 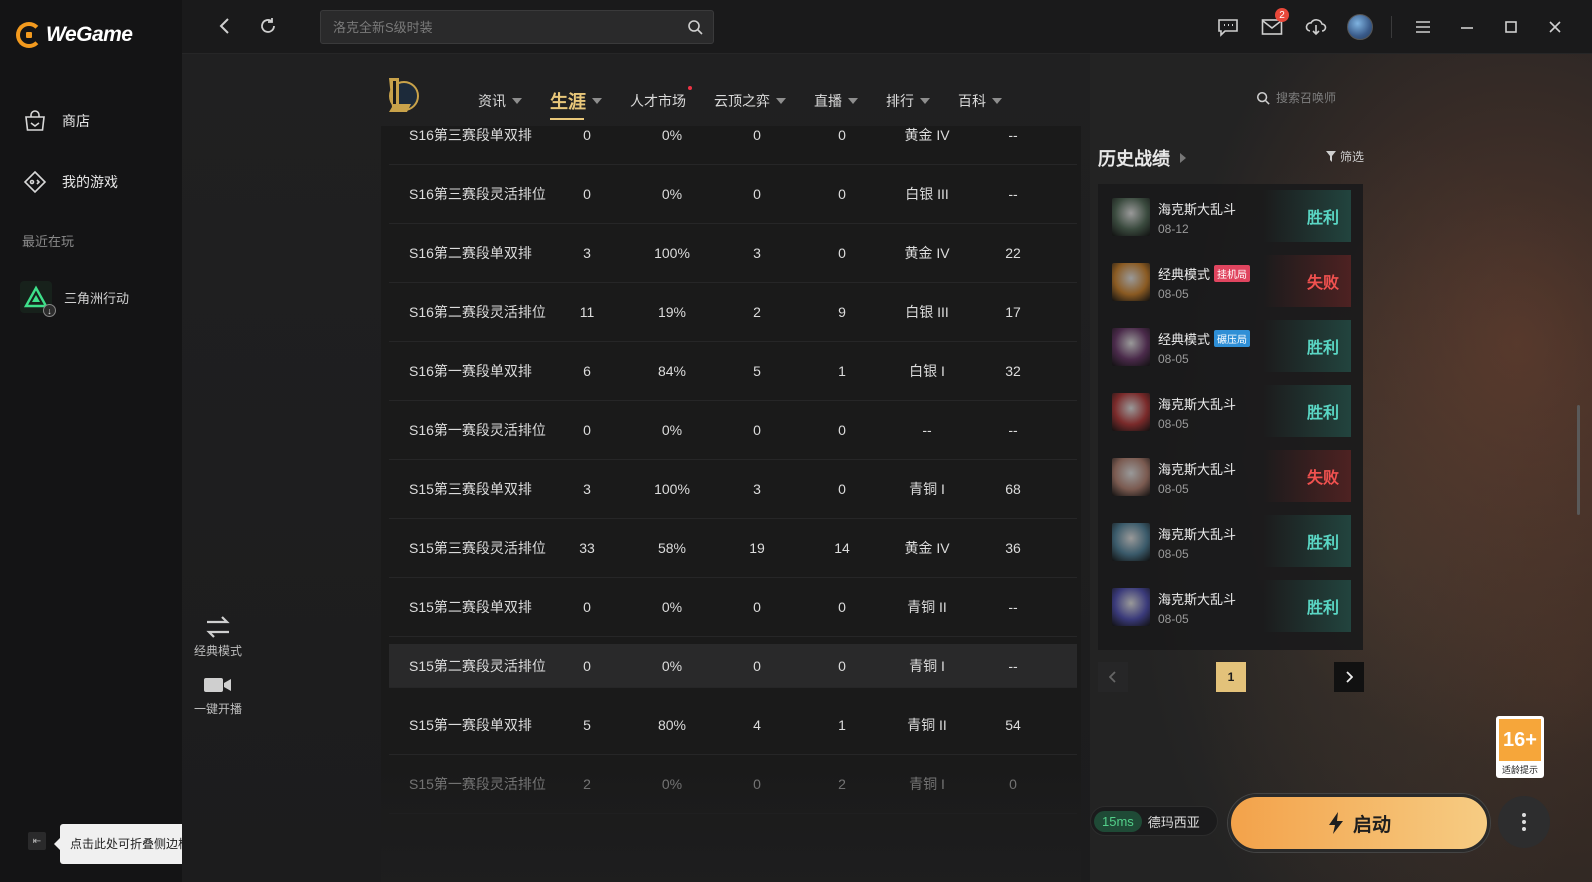 I want to click on table-cell: 19%, so click(x=672, y=312).